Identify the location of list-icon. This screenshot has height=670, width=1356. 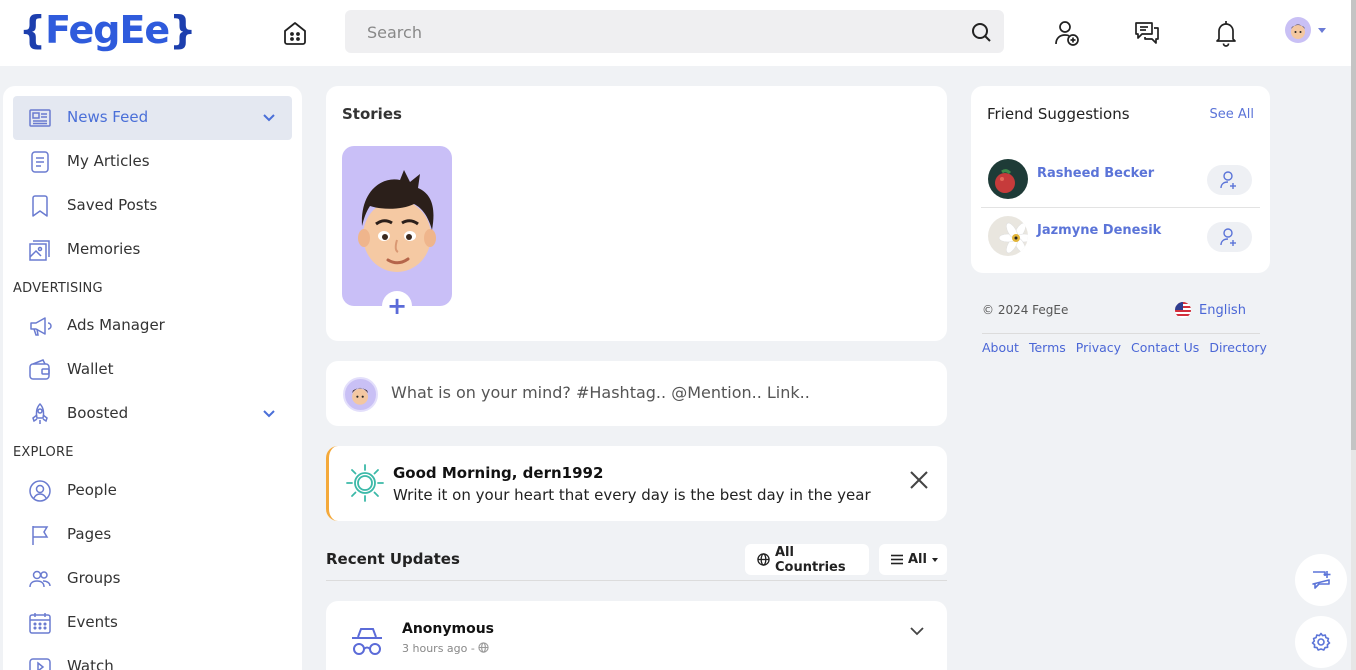
(897, 559).